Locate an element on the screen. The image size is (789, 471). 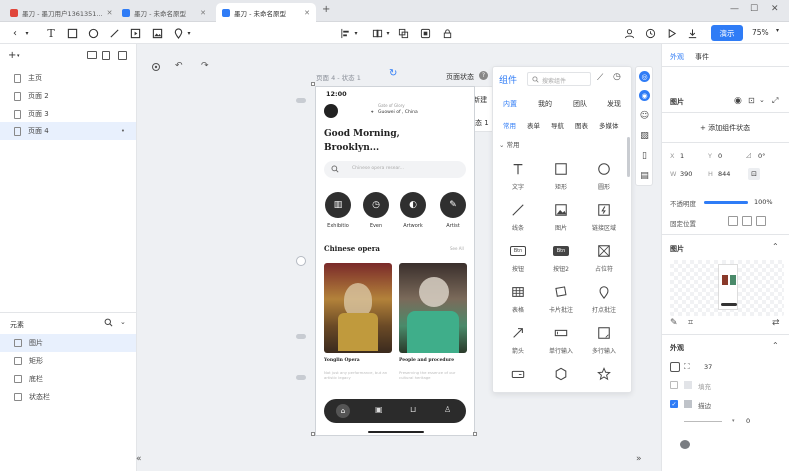
component-item: 表格 is located at coordinates (518, 298).